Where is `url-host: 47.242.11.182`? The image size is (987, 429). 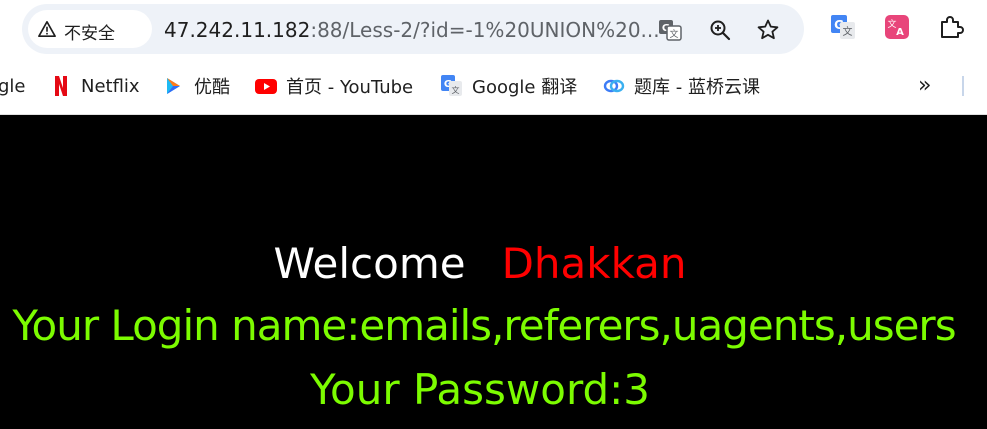 url-host: 47.242.11.182 is located at coordinates (237, 30).